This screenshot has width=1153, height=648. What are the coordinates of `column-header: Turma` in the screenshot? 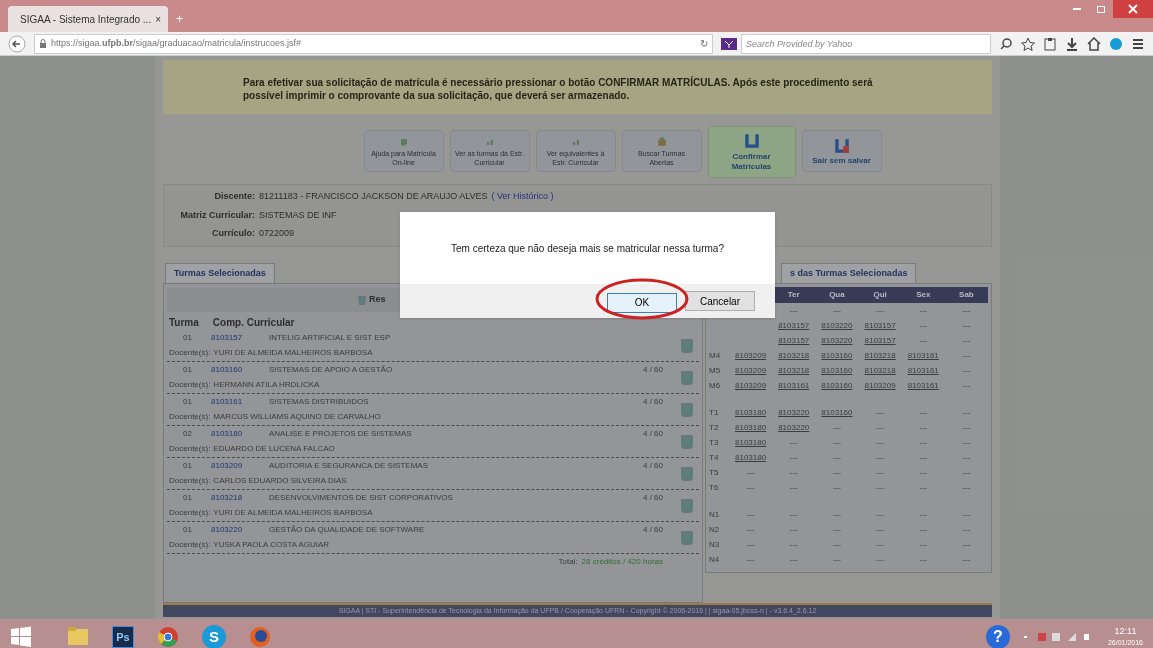 It's located at (184, 323).